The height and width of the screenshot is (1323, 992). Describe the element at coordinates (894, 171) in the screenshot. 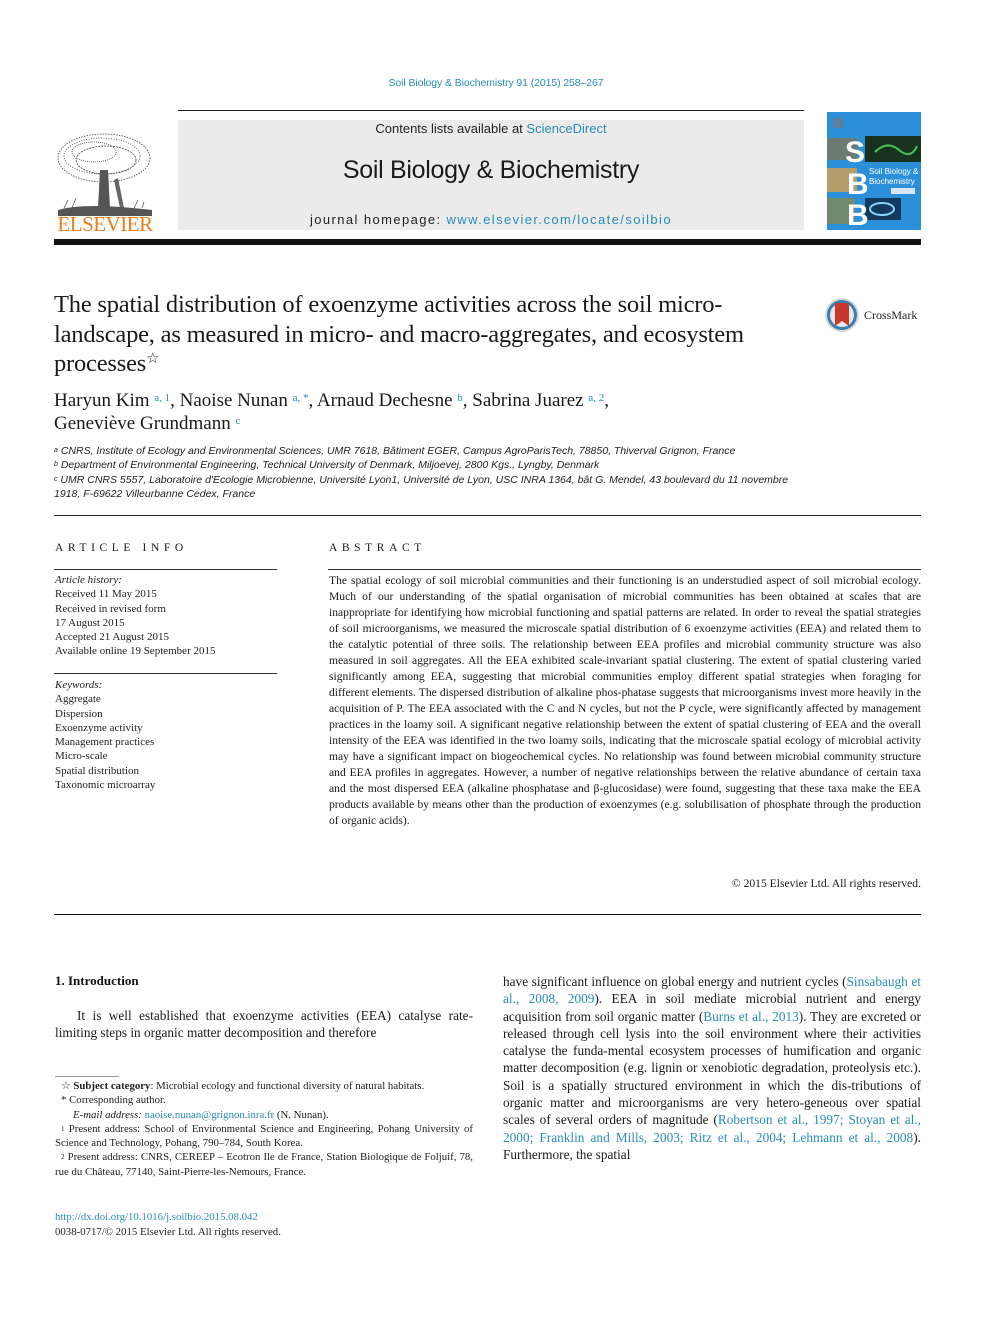

I see `cover-title-line1: Soil Biology &` at that location.